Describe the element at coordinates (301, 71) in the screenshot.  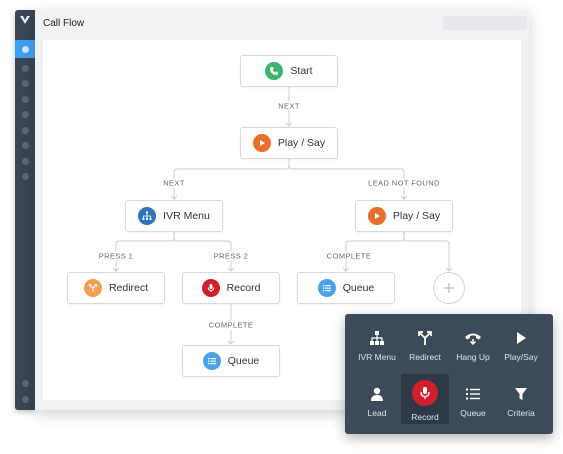
I see `node-label: Start` at that location.